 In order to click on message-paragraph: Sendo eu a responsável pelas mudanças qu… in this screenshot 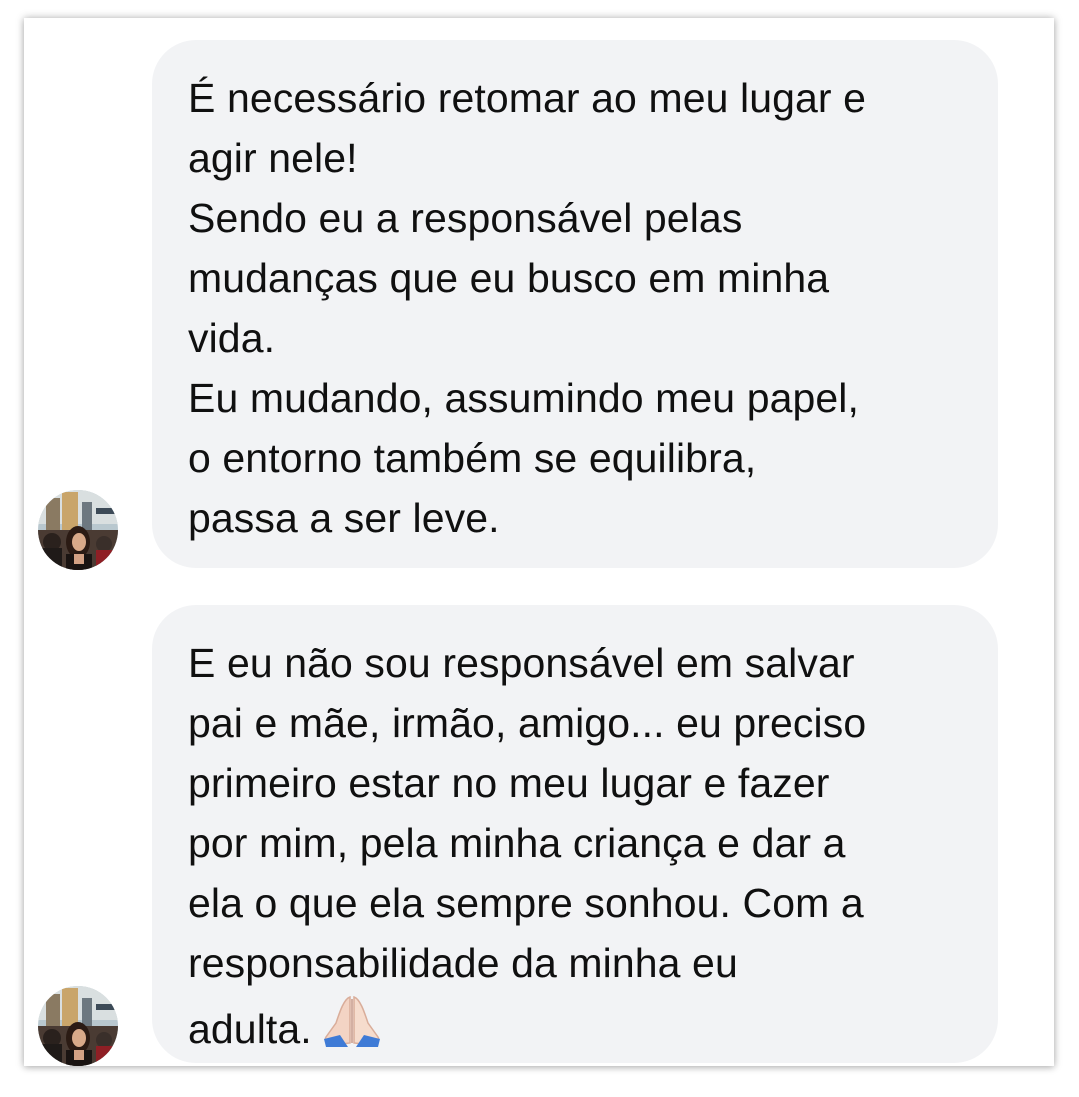, I will do `click(509, 278)`.